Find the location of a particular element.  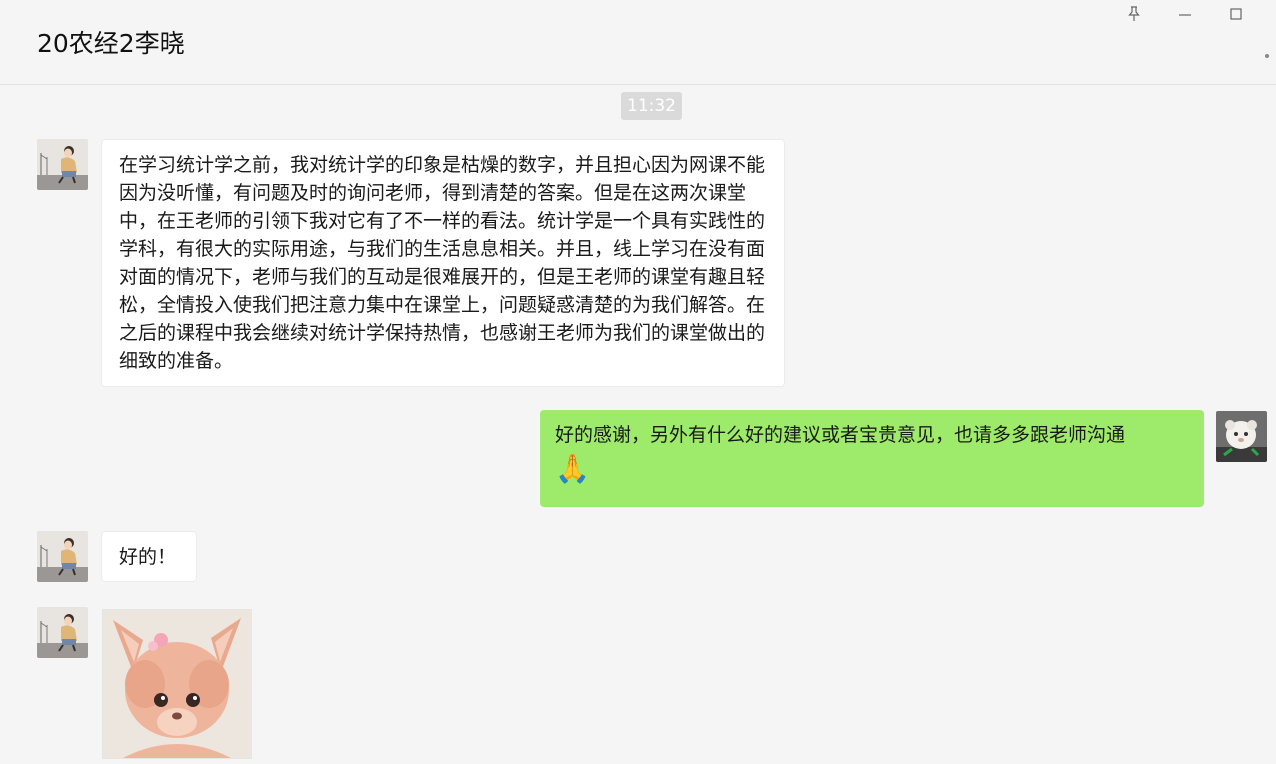

maximize-icon is located at coordinates (1236, 14).